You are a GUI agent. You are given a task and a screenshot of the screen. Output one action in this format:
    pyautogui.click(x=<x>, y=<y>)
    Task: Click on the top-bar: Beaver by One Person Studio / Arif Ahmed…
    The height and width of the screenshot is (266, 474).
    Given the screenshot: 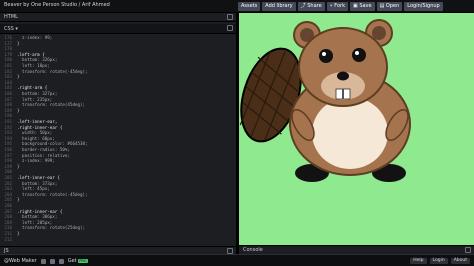 What is the action you would take?
    pyautogui.click(x=237, y=6)
    